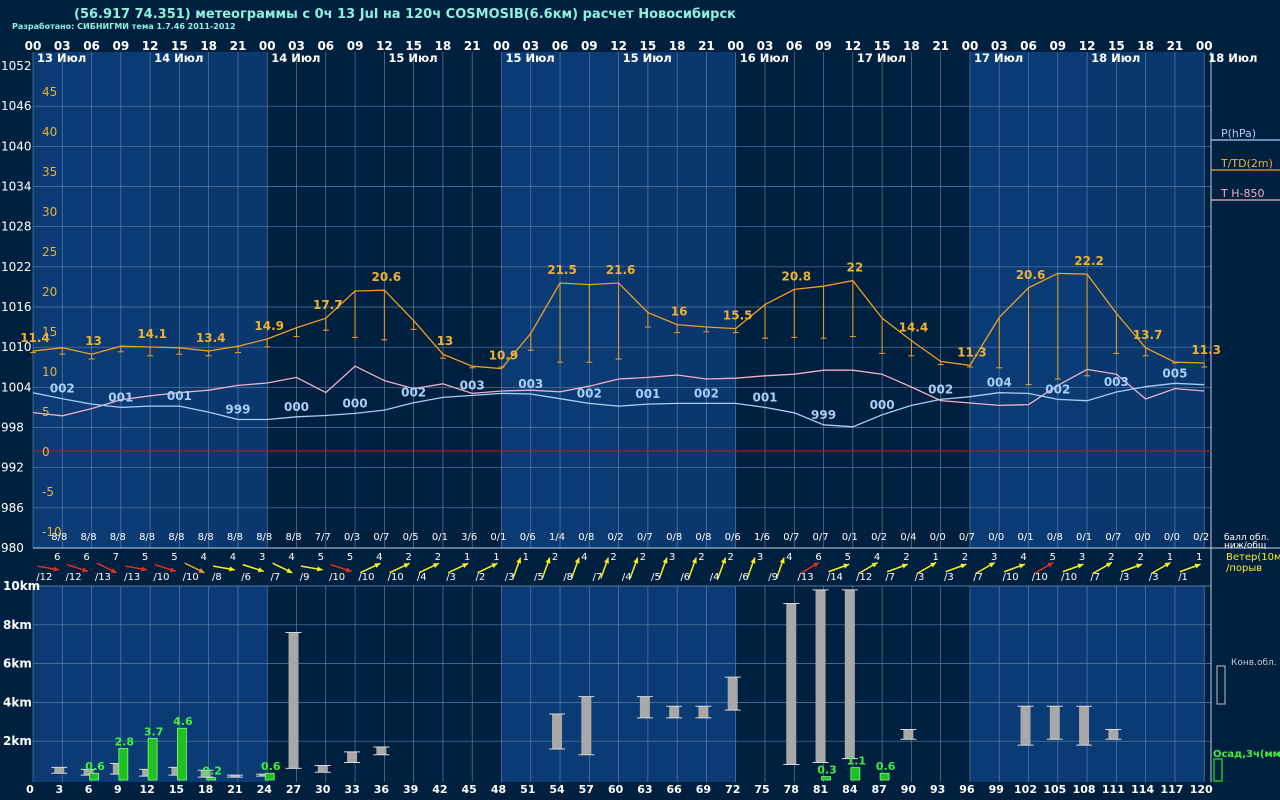 The height and width of the screenshot is (800, 1280). I want to click on precipitation-value-label: 1.1, so click(857, 761).